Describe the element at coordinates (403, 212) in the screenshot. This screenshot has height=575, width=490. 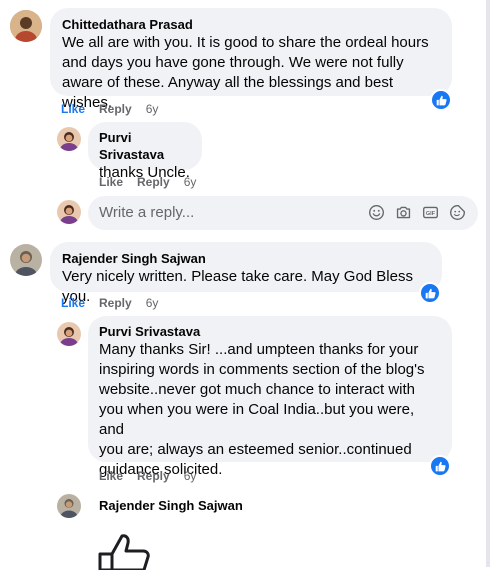
I see `camera-icon` at that location.